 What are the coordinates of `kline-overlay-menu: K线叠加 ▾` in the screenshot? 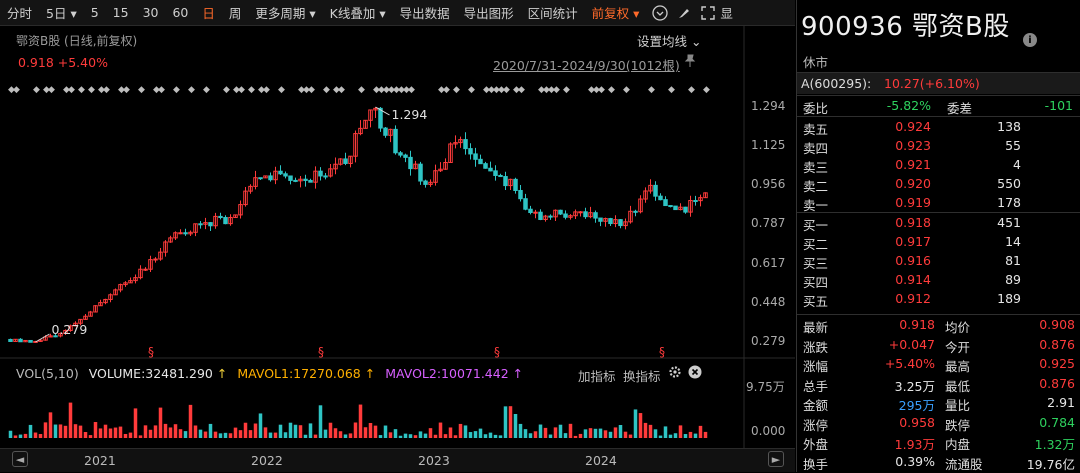 It's located at (358, 12).